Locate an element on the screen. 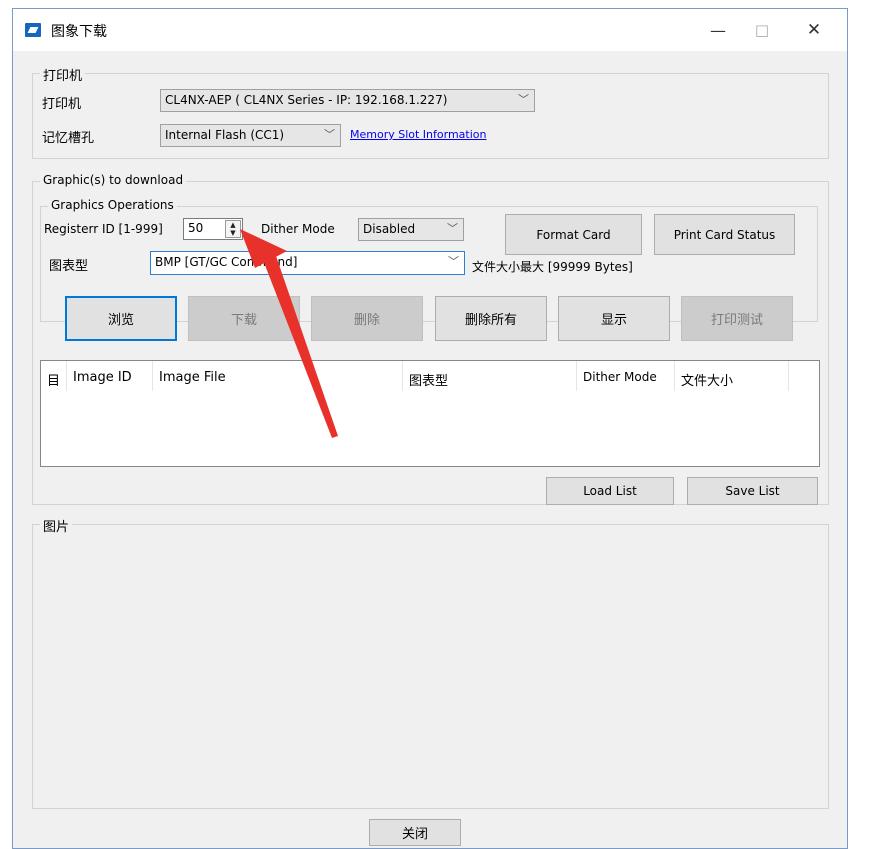 The width and height of the screenshot is (891, 849). stepper-down-icon: ▼ is located at coordinates (233, 233).